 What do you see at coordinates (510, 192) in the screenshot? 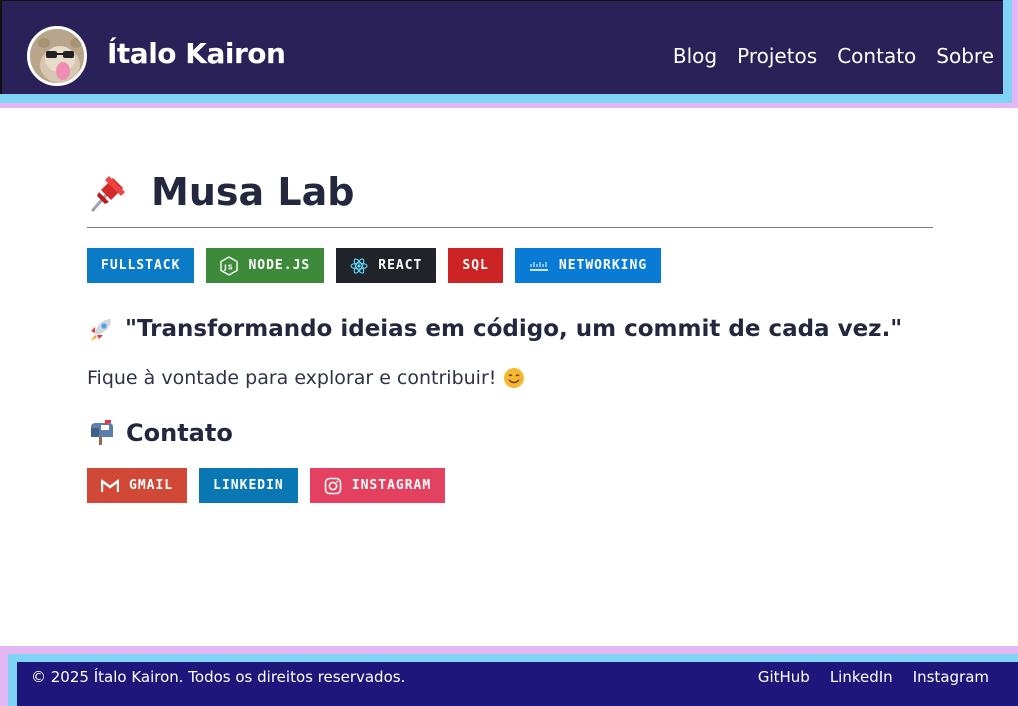
I see `title-row: Musa Lab` at bounding box center [510, 192].